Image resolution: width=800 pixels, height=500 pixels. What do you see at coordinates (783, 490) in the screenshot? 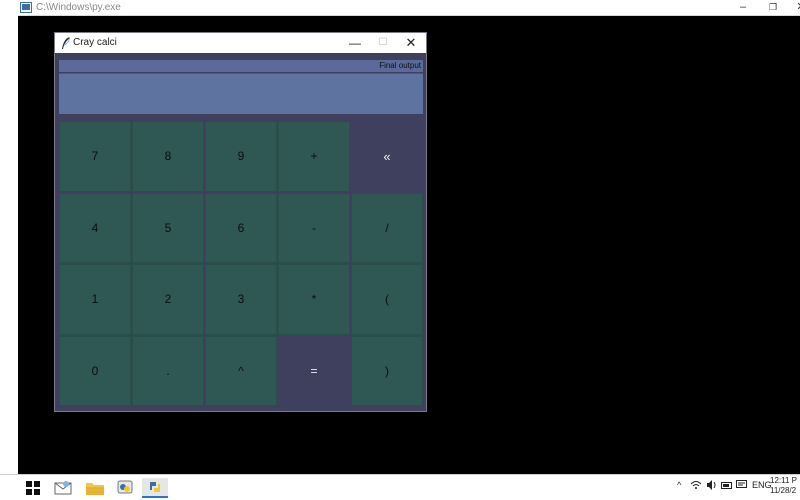
I see `clock-date: 11/28/2` at bounding box center [783, 490].